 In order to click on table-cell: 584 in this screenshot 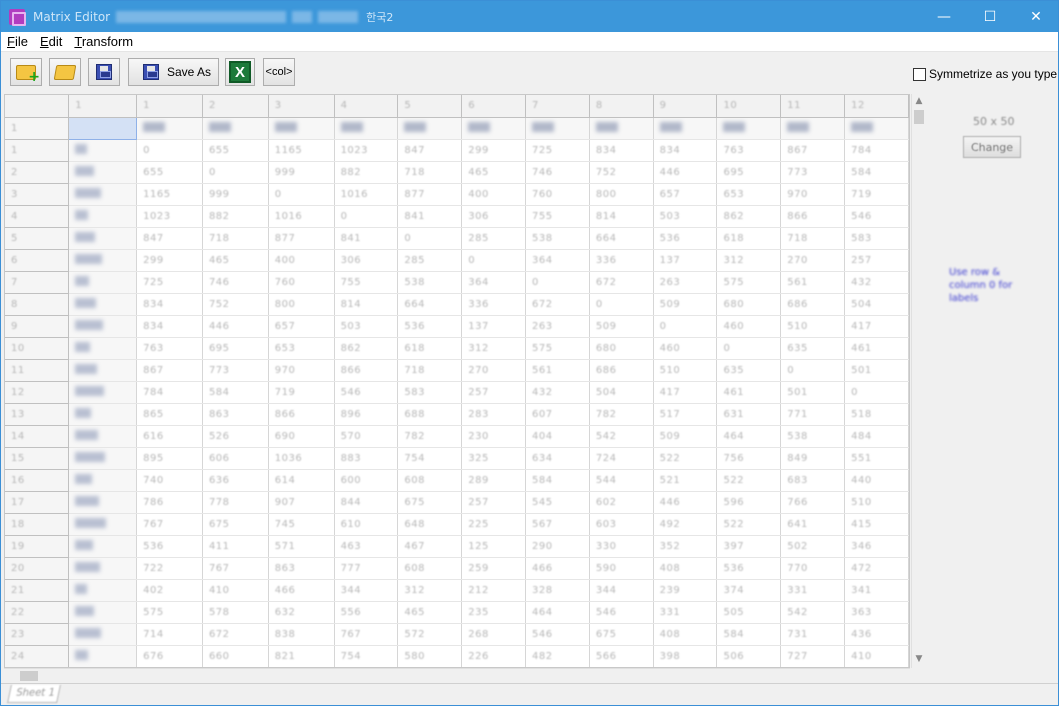, I will do `click(749, 634)`.